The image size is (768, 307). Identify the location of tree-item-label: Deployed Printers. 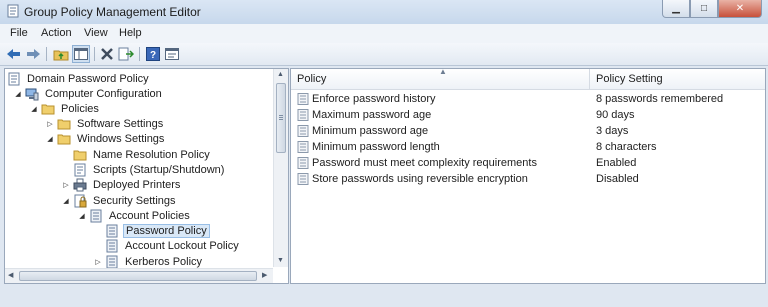
(137, 185).